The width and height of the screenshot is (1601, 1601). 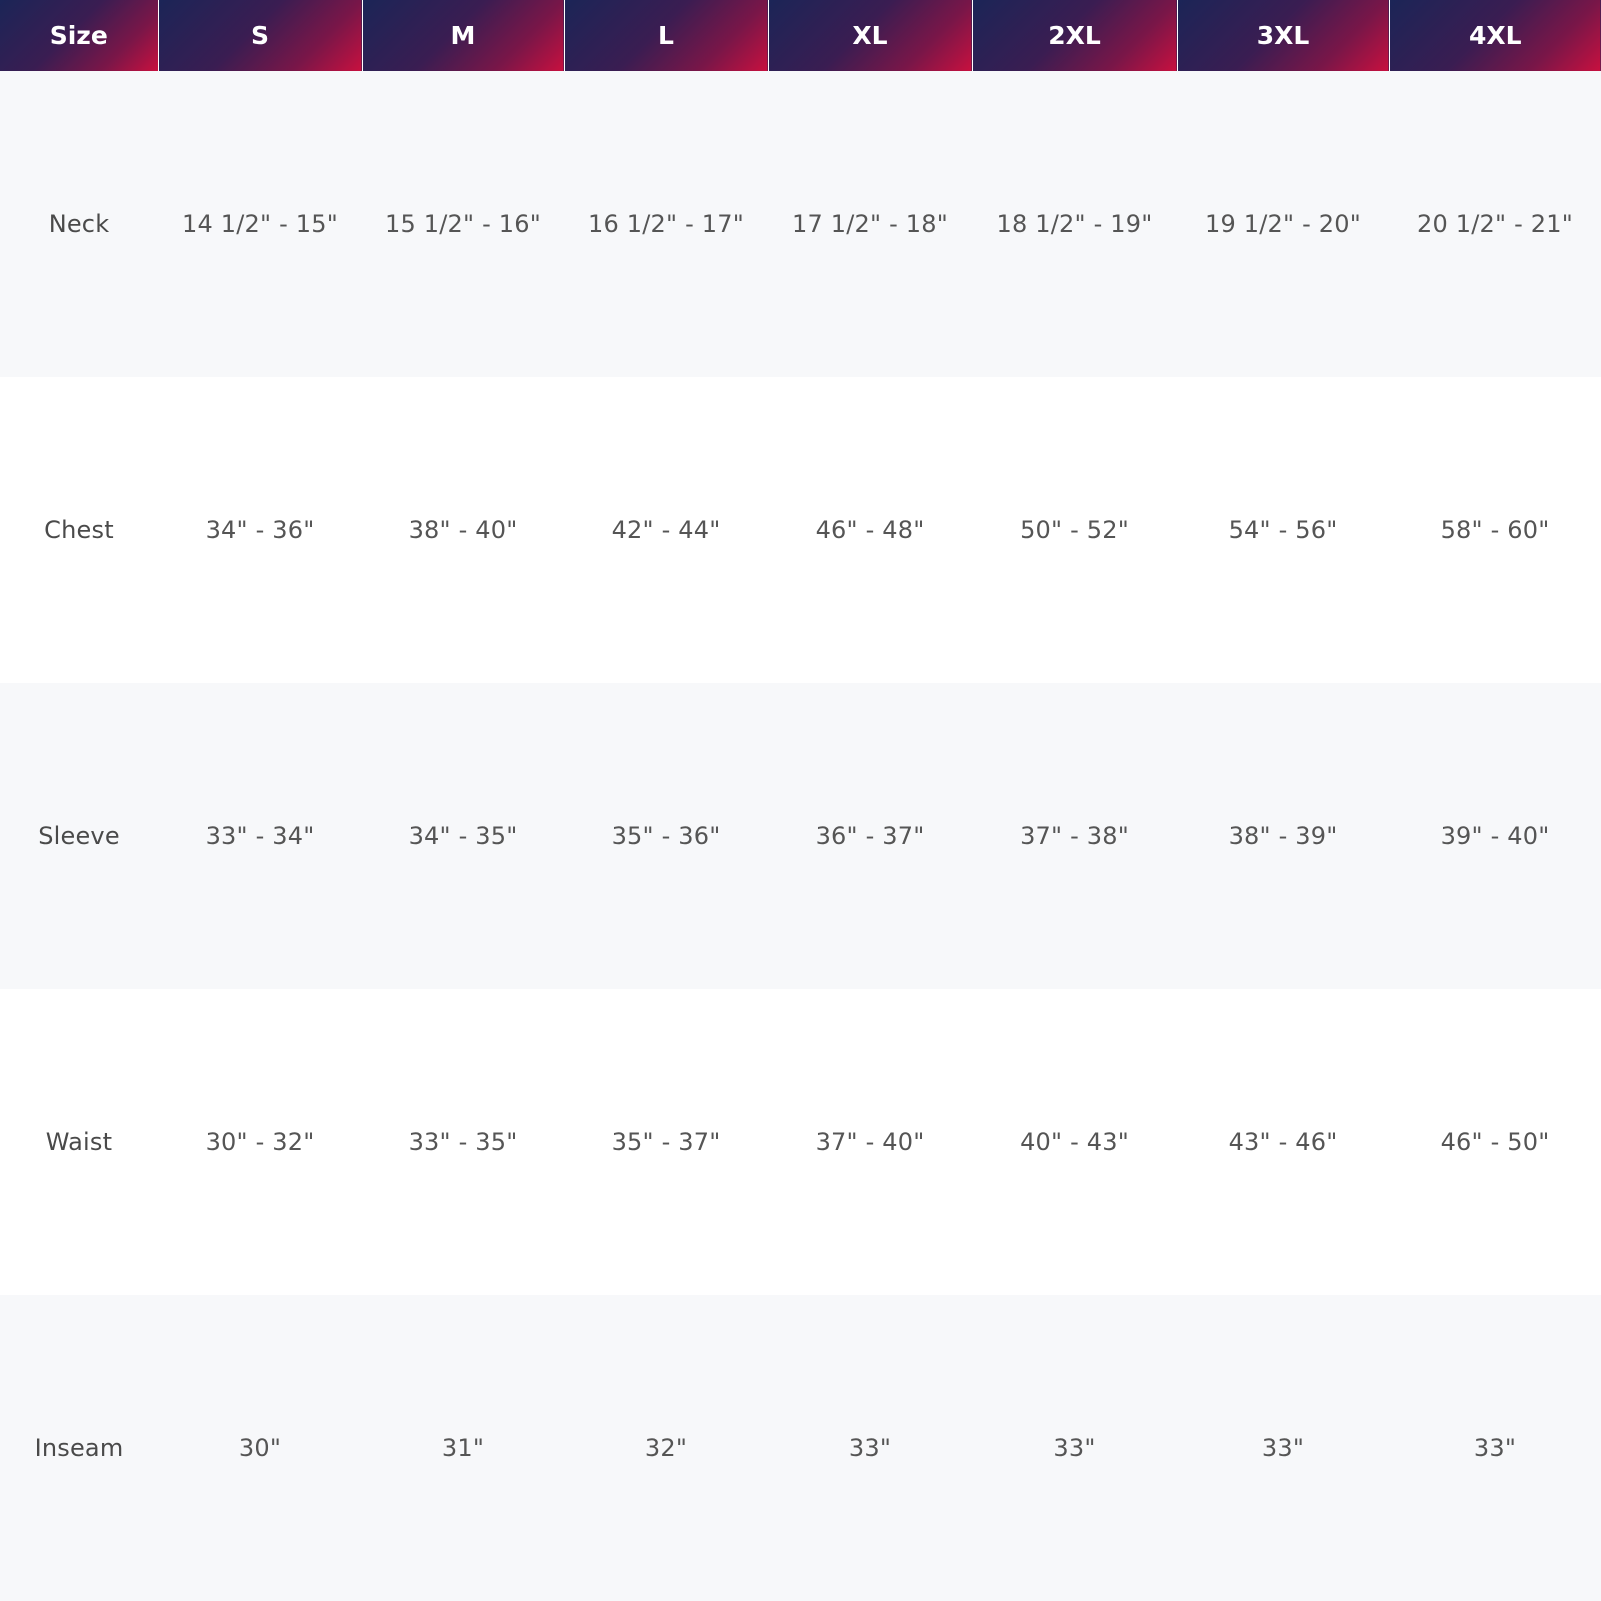 What do you see at coordinates (666, 1142) in the screenshot?
I see `table-cell: 35" - 37"` at bounding box center [666, 1142].